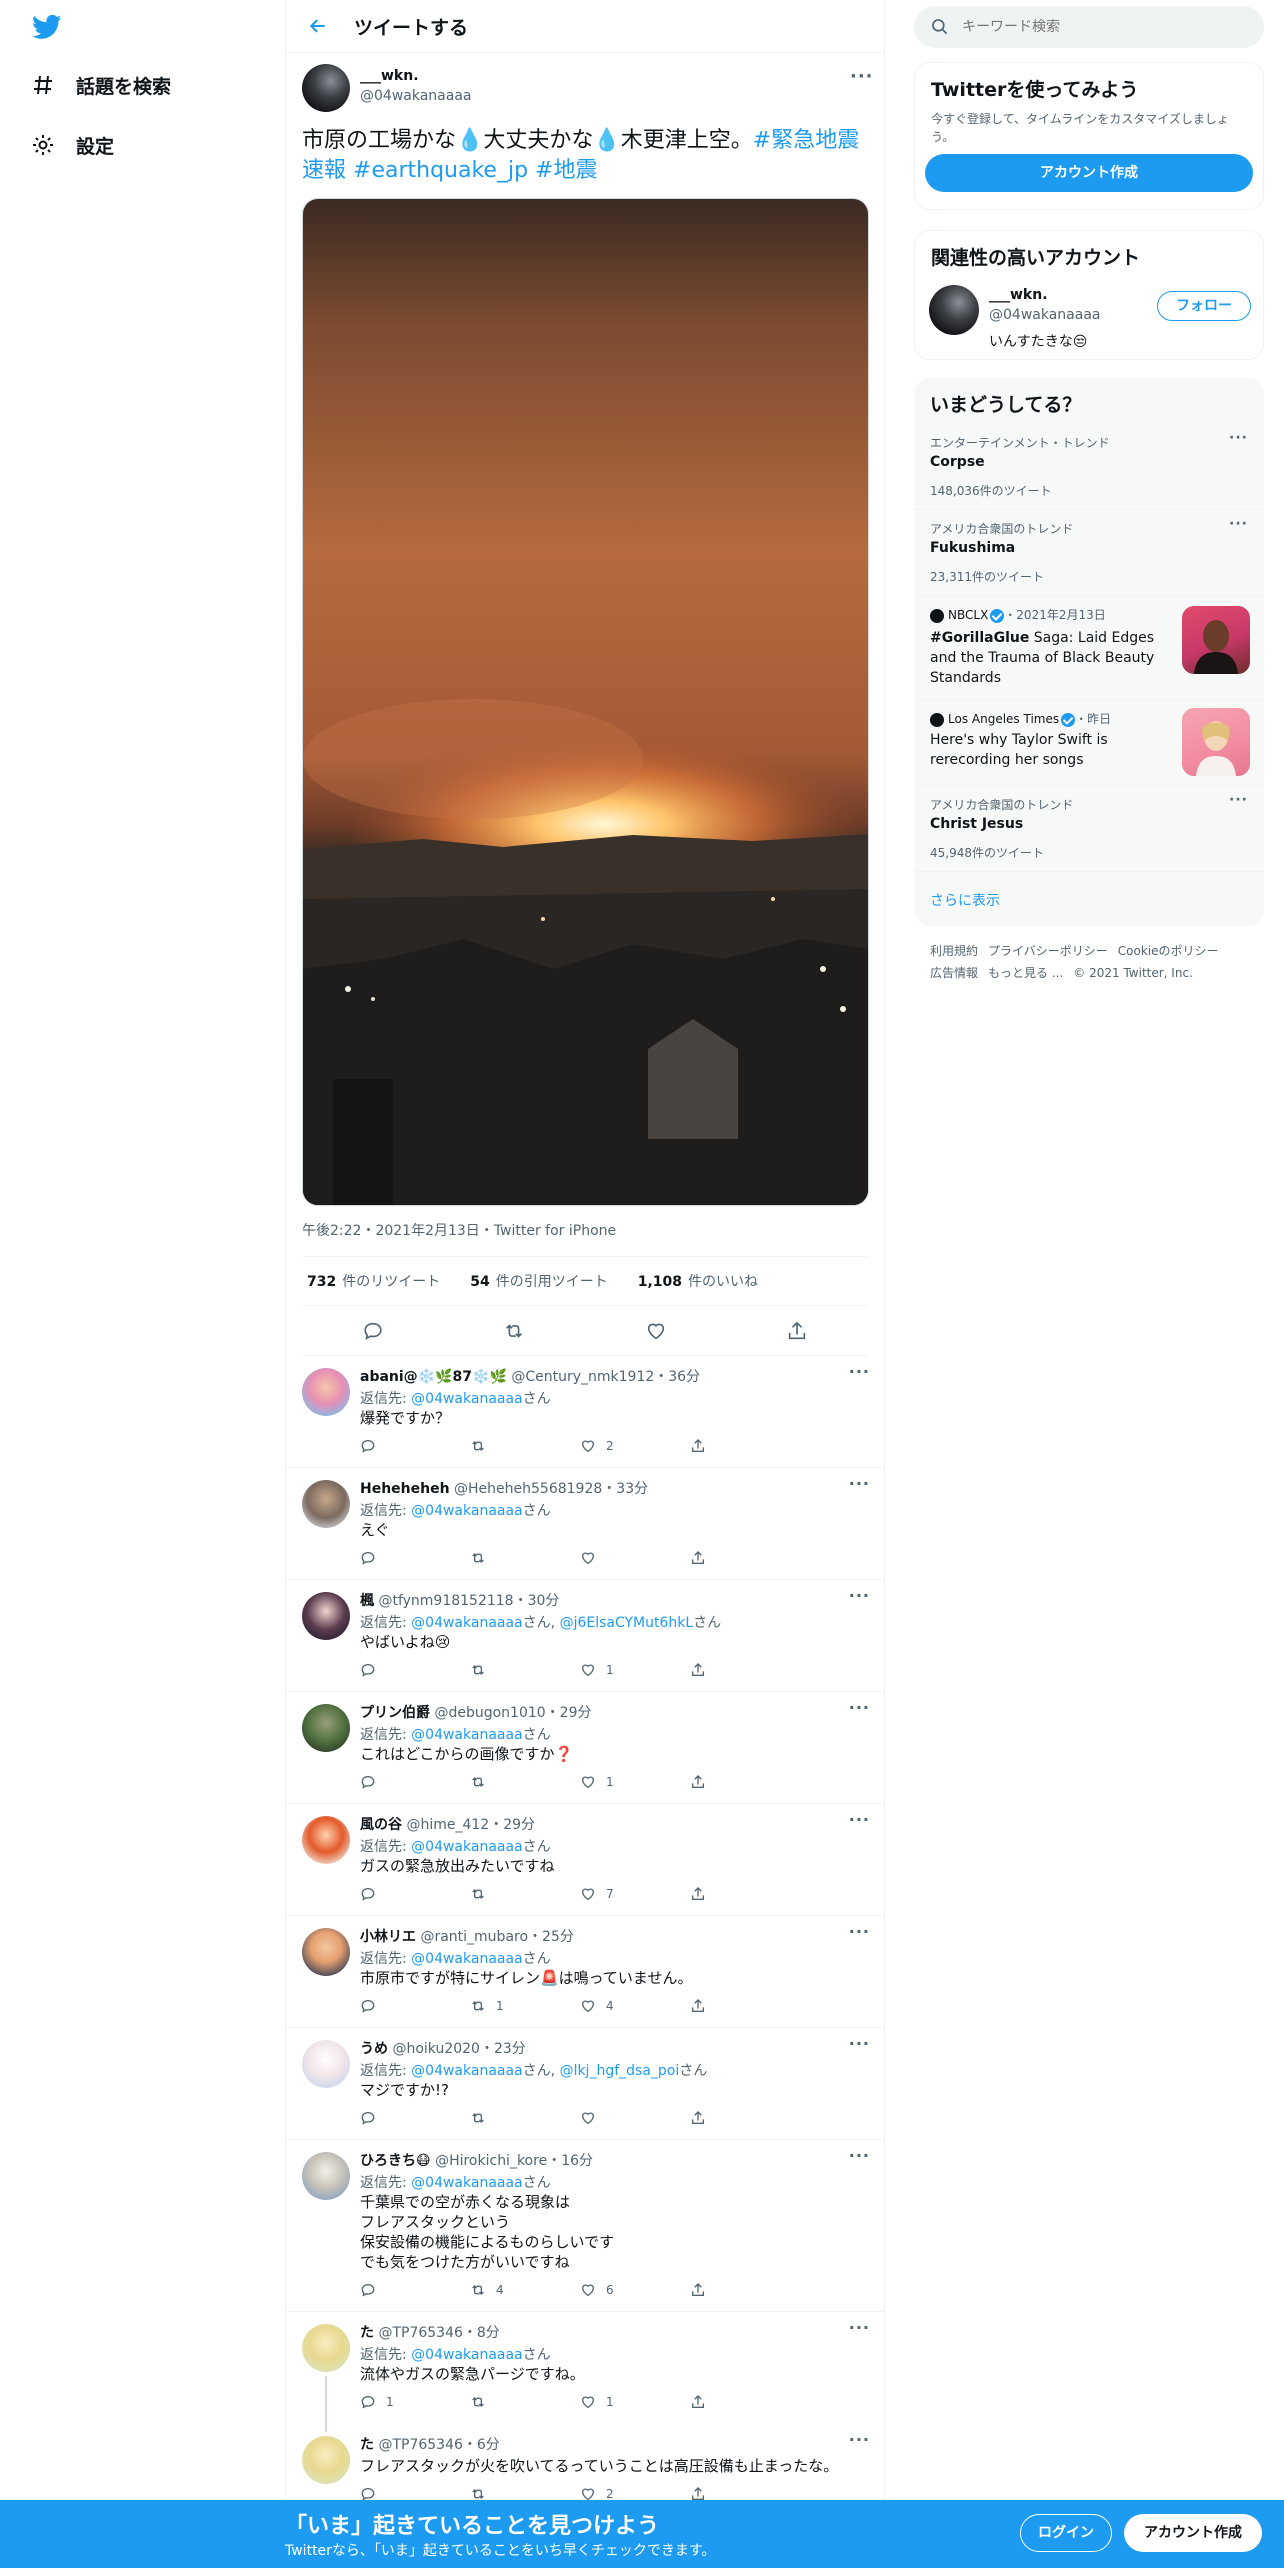  Describe the element at coordinates (576, 1713) in the screenshot. I see `reply-time: 29分` at that location.